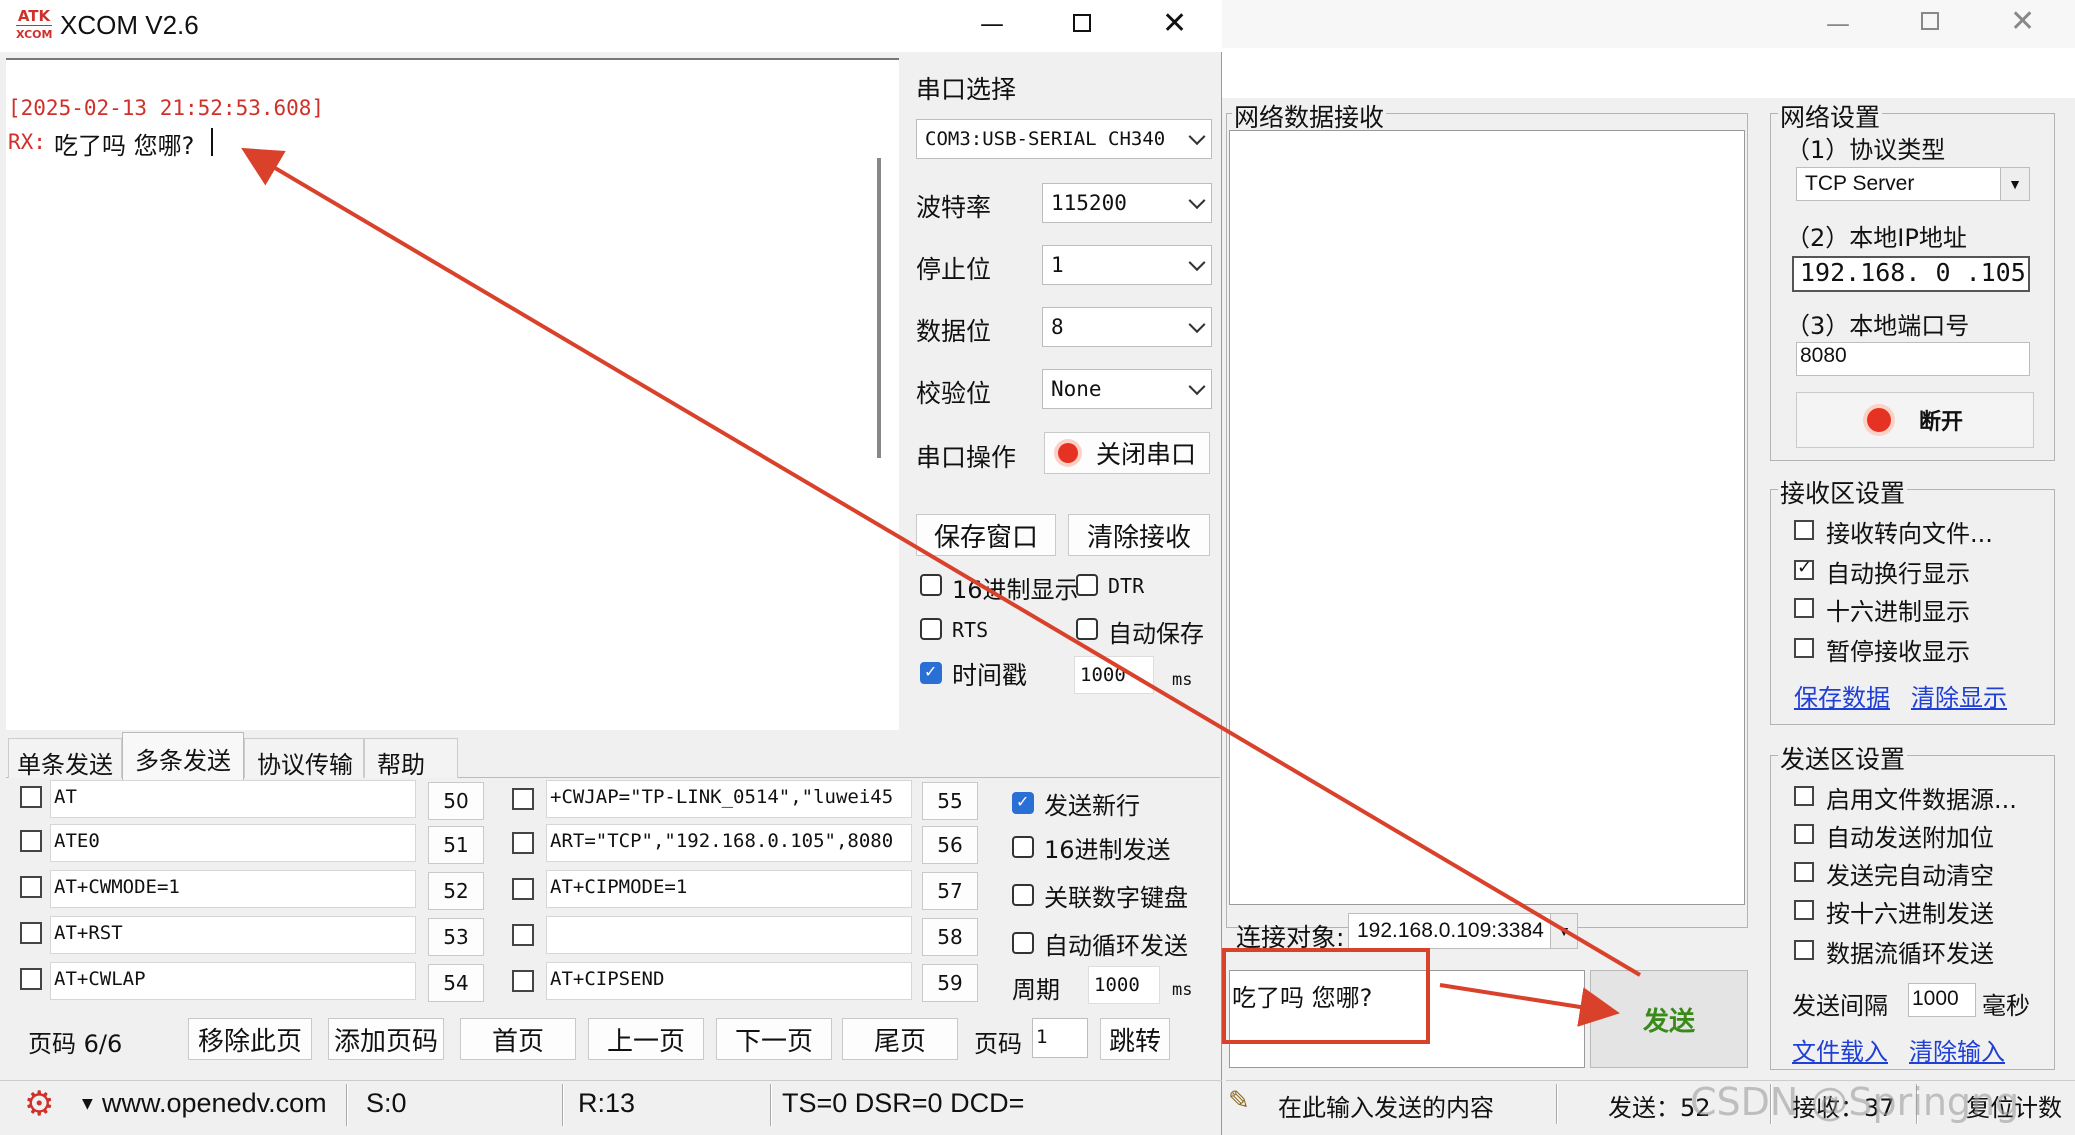 This screenshot has width=2075, height=1135. I want to click on annotation-arrow-to-send, so click(1529, 1005).